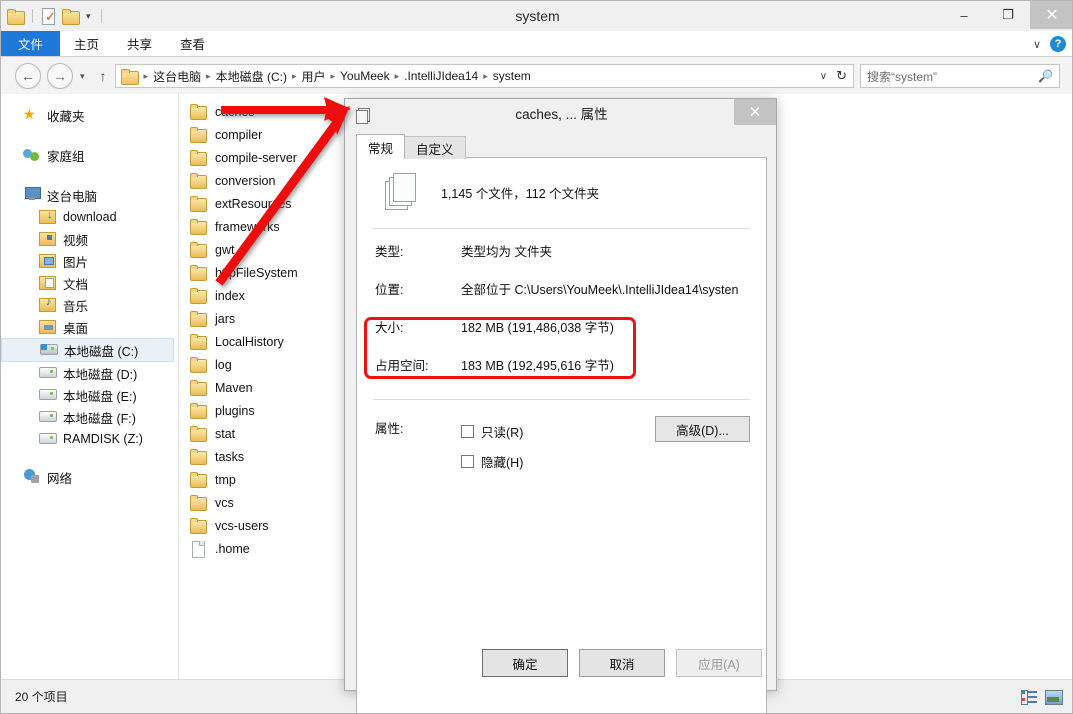 This screenshot has width=1073, height=714. What do you see at coordinates (1037, 44) in the screenshot?
I see `chevron-down-icon: ∨` at bounding box center [1037, 44].